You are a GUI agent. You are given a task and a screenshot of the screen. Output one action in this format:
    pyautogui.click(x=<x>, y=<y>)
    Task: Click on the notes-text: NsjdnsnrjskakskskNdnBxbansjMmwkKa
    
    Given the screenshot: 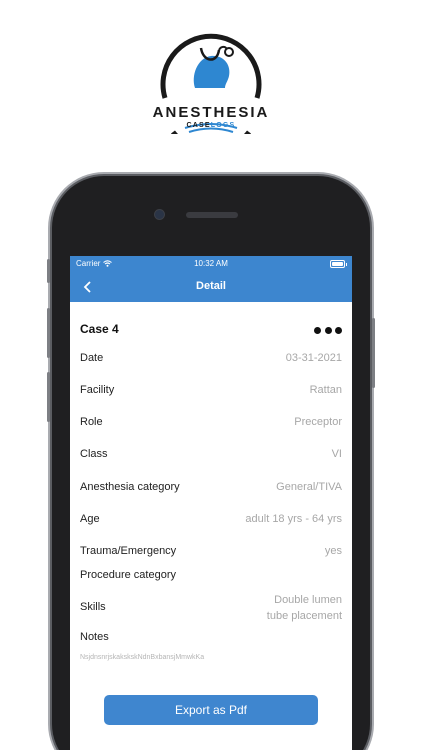 What is the action you would take?
    pyautogui.click(x=142, y=657)
    